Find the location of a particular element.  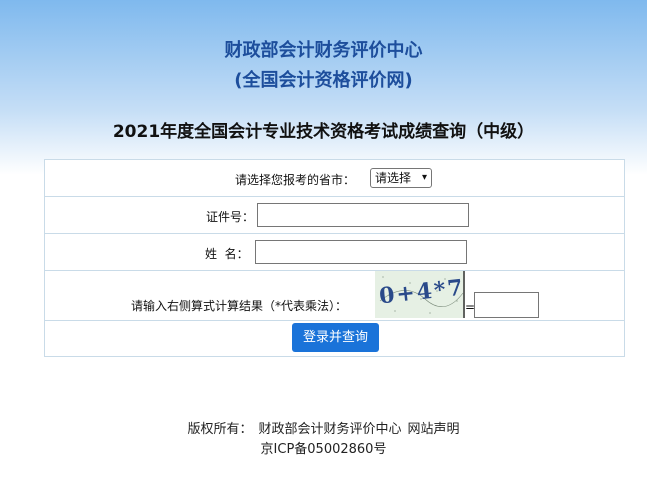

captcha-image: 0+4*7 is located at coordinates (420, 294).